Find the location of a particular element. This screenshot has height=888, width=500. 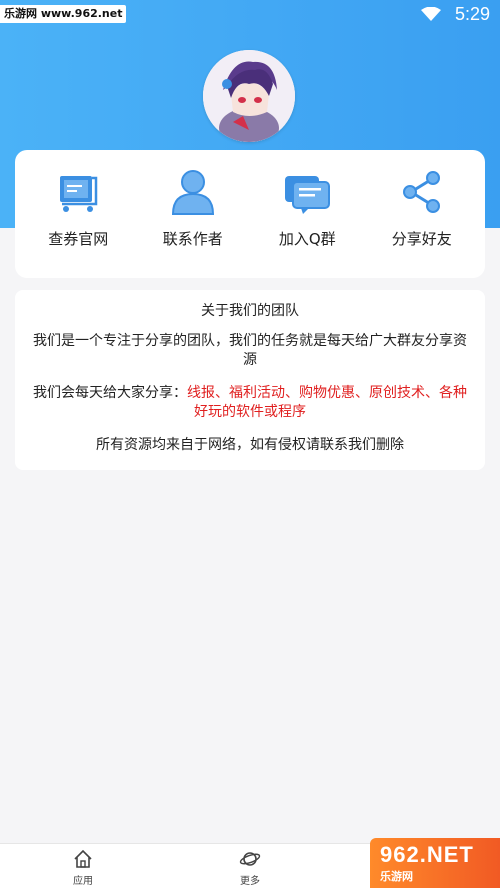

menu-item-coupon-site: 查券官网 is located at coordinates (78, 219).